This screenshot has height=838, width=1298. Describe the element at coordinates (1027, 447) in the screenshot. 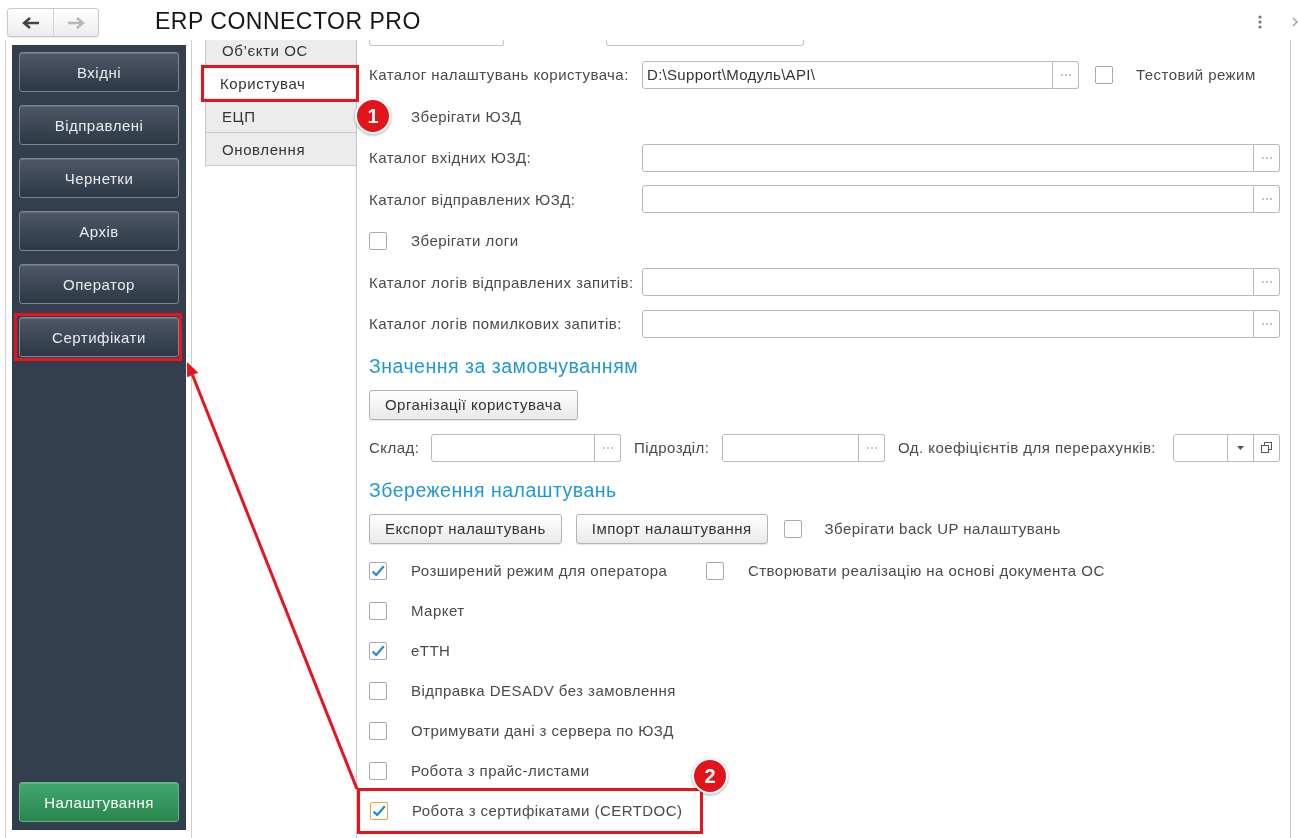

I see `field-label: Од. коефіцієнтів для перерахунків:` at that location.